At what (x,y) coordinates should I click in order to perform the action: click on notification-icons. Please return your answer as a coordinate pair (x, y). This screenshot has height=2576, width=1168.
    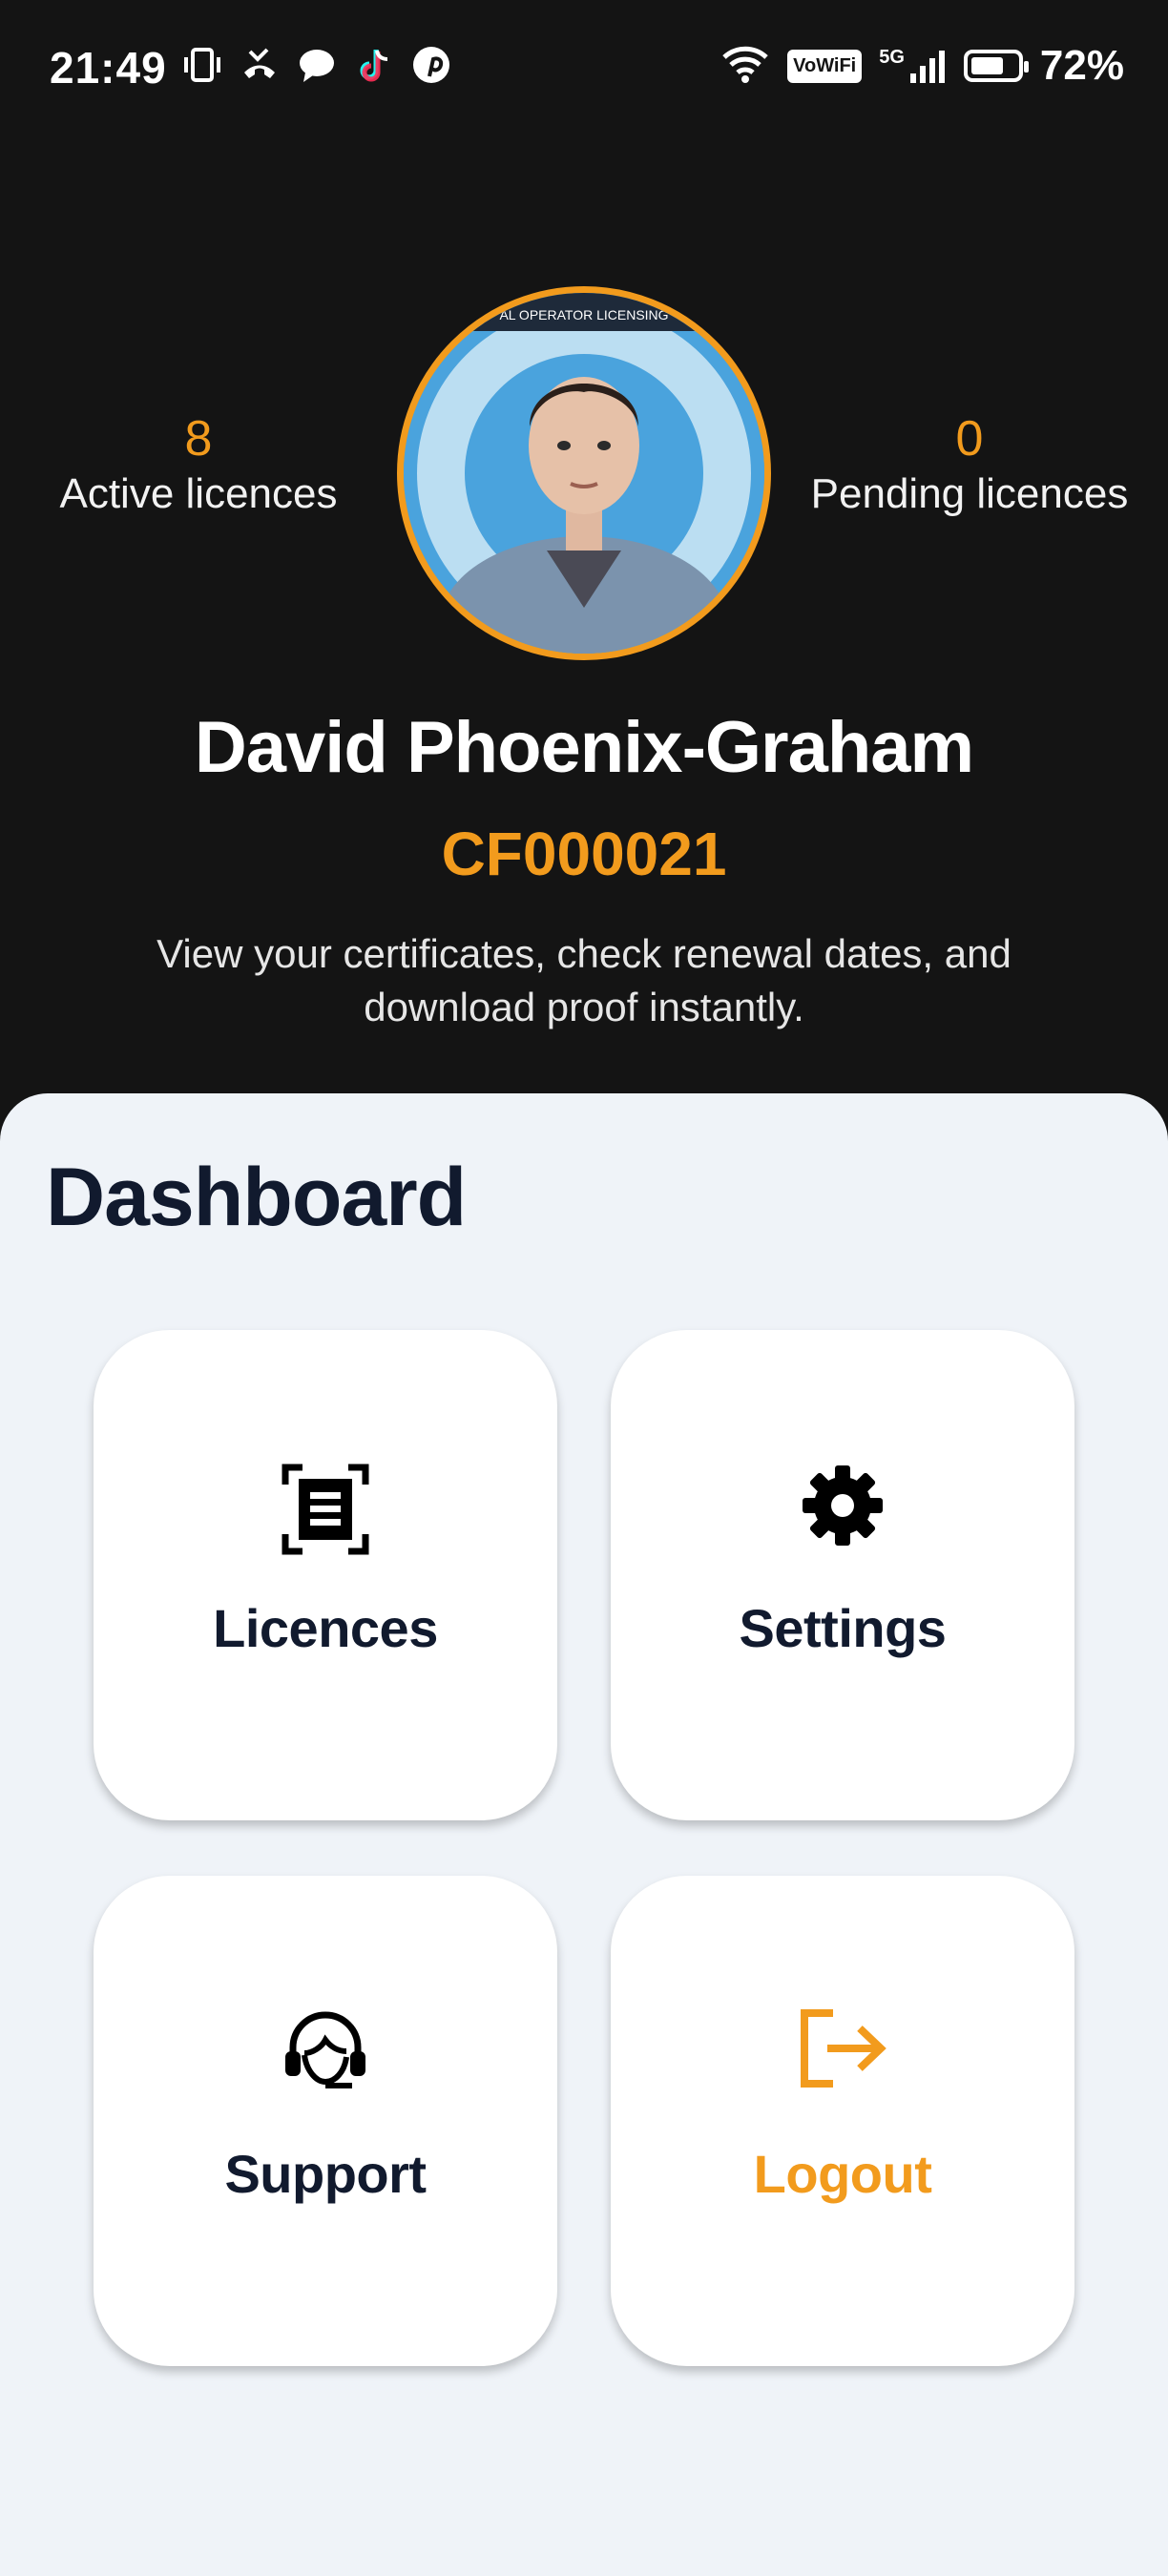
    Looking at the image, I should click on (317, 65).